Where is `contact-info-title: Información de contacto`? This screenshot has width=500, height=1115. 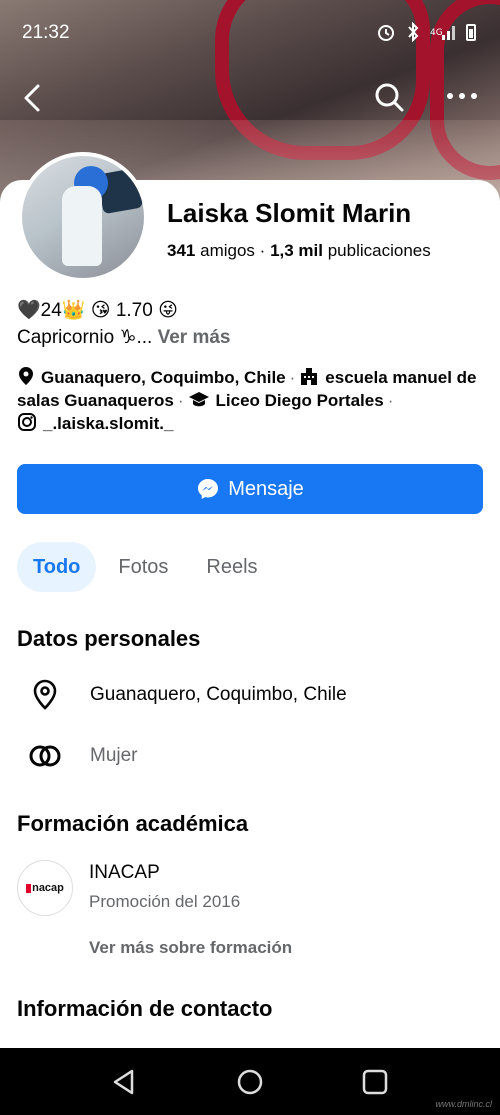 contact-info-title: Información de contacto is located at coordinates (145, 1008).